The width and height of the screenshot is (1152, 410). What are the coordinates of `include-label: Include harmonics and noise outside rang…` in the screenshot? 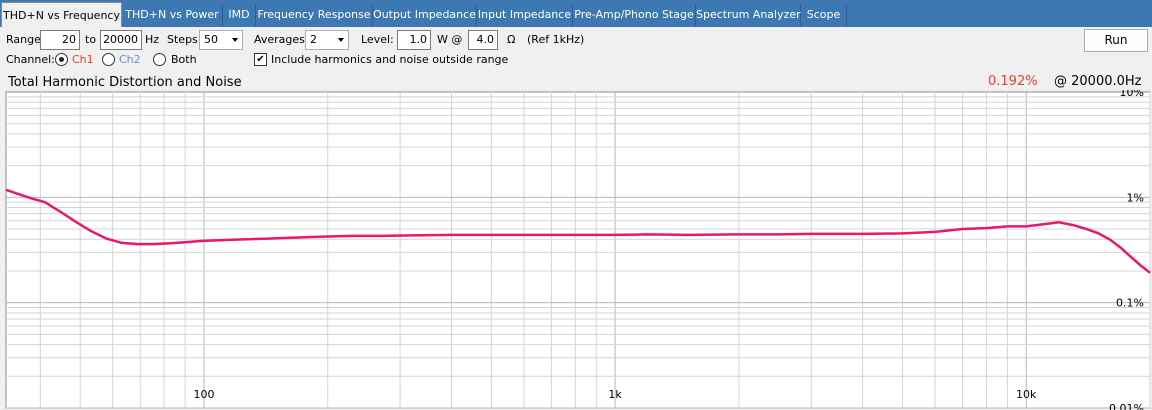 It's located at (390, 59).